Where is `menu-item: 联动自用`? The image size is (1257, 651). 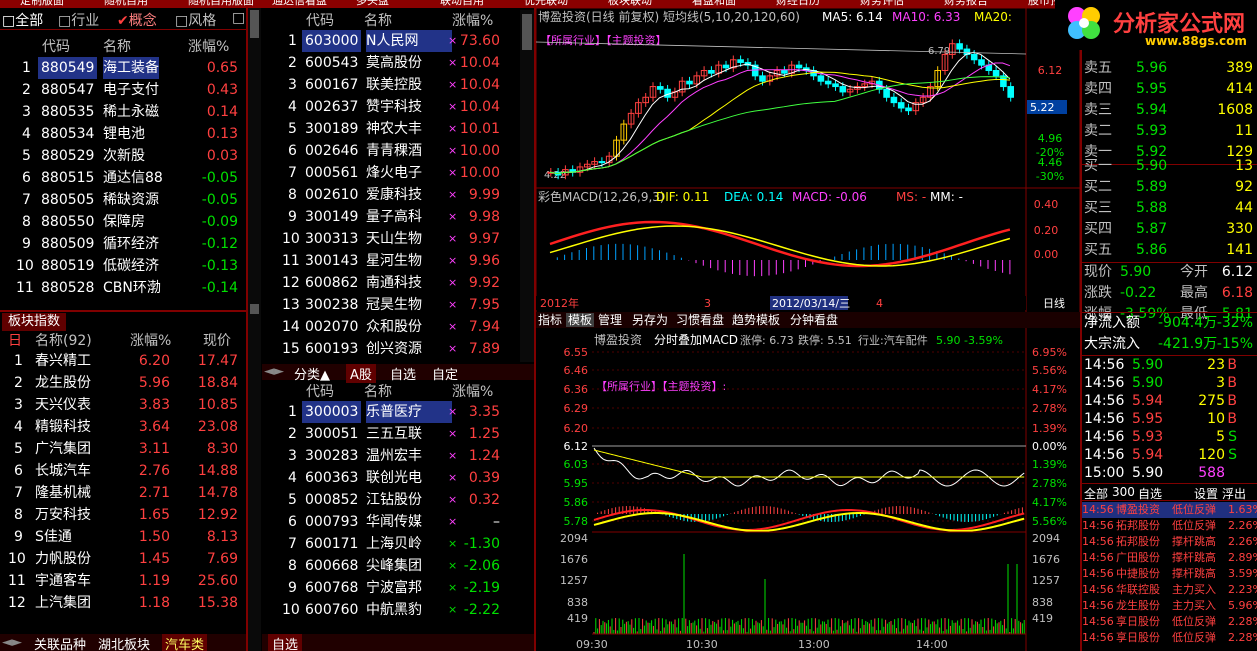
menu-item: 联动自用 is located at coordinates (462, 4).